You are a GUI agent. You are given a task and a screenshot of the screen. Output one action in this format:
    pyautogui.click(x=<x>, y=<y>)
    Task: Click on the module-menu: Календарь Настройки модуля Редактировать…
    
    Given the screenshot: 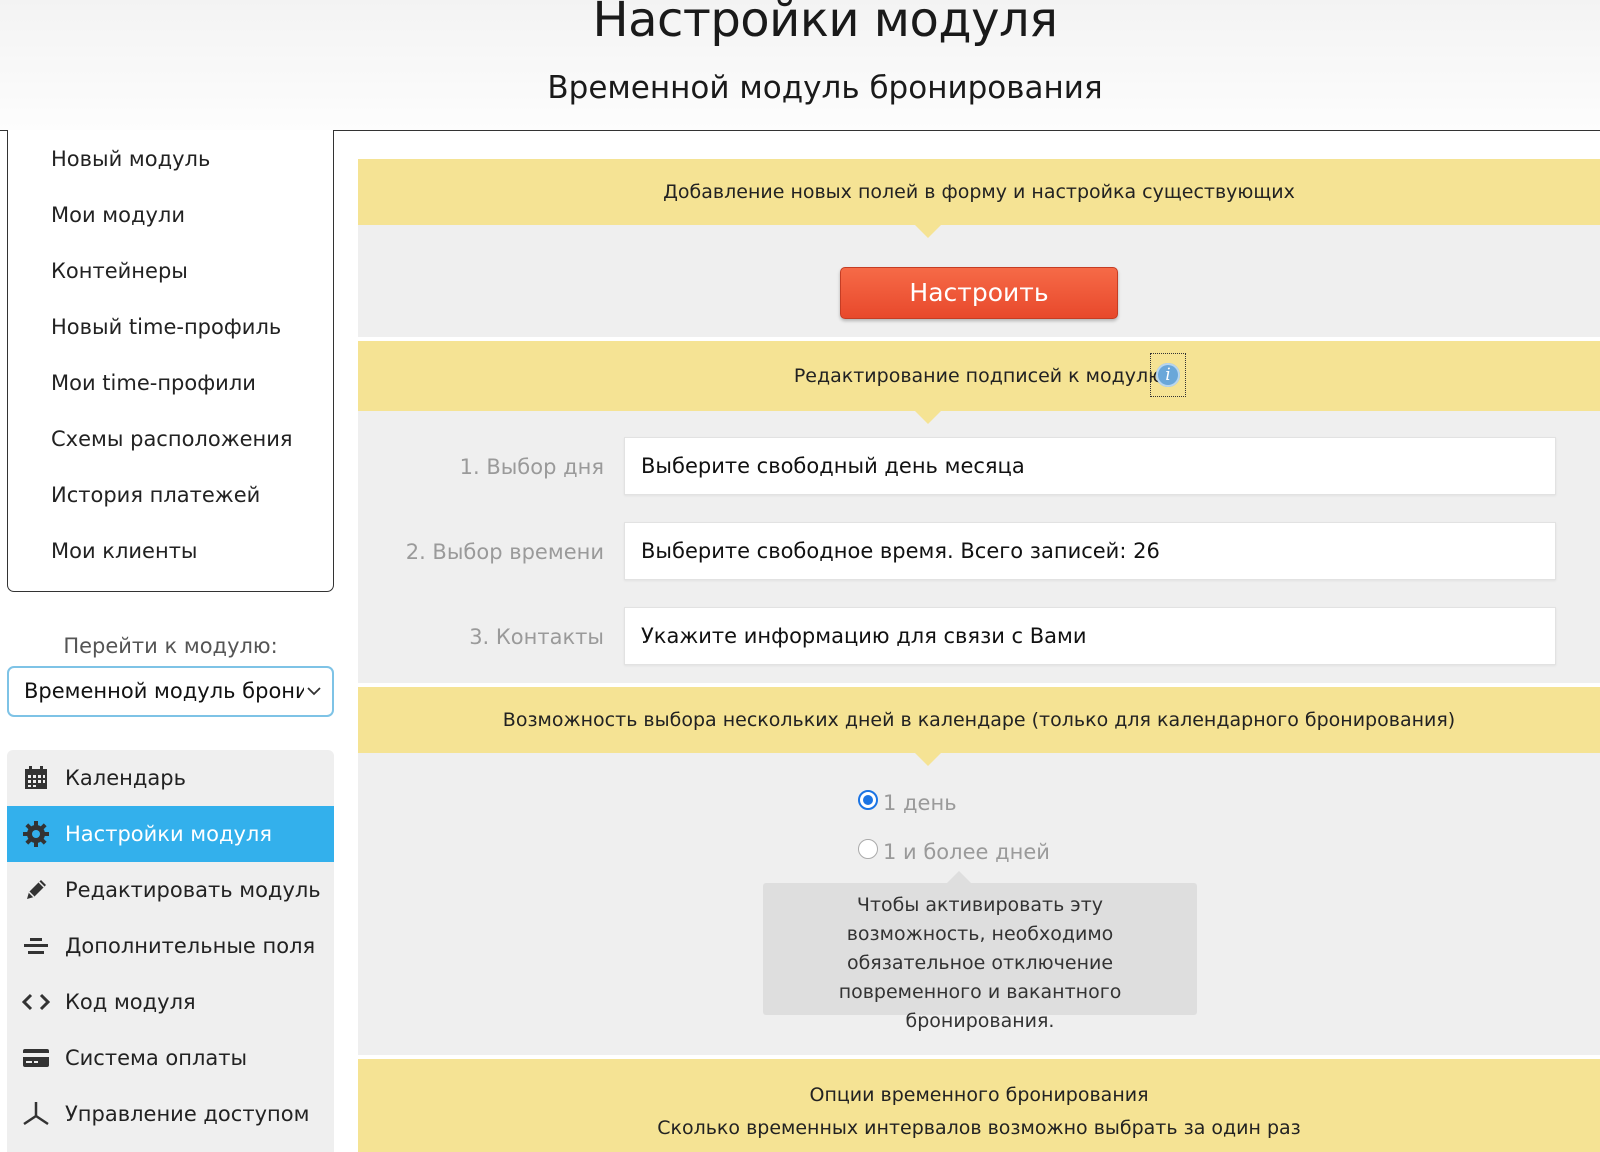 What is the action you would take?
    pyautogui.click(x=170, y=951)
    